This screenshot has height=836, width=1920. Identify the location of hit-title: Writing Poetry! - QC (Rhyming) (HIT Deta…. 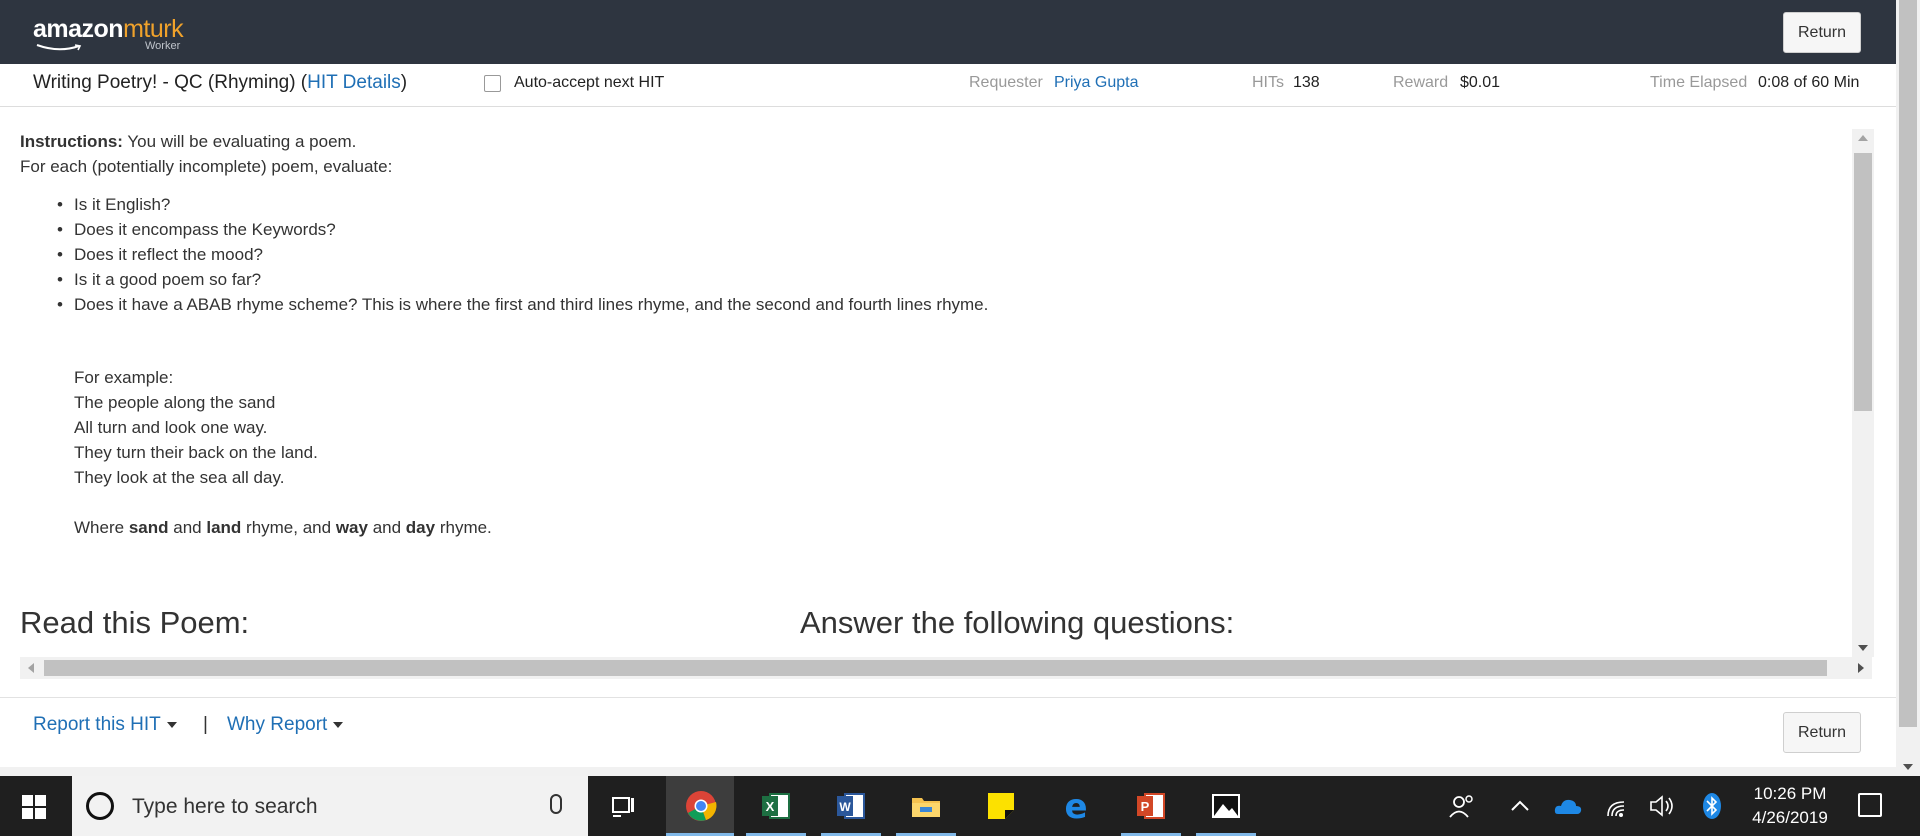
(220, 82).